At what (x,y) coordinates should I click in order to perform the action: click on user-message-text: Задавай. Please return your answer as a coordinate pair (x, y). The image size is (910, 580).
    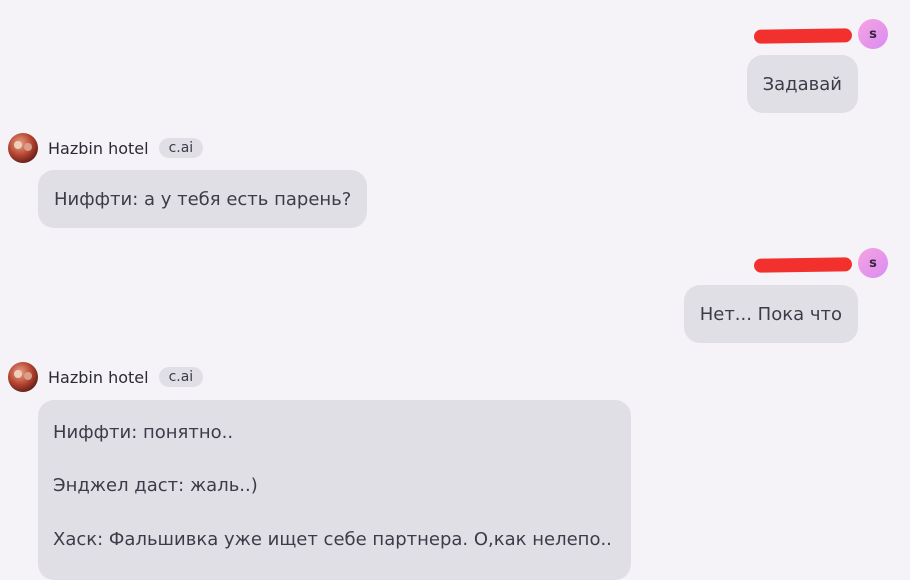
    Looking at the image, I should click on (802, 84).